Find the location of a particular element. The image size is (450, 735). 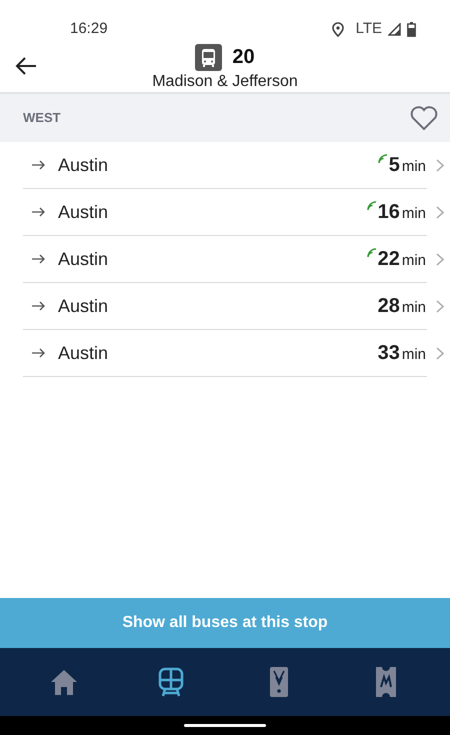

route-number: 20 is located at coordinates (243, 57).